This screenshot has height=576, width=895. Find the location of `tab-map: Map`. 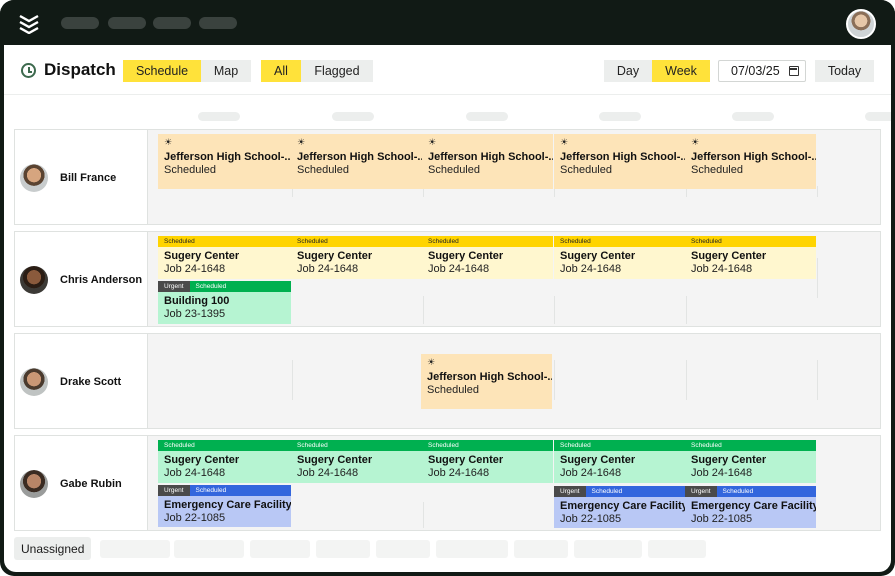

tab-map: Map is located at coordinates (226, 71).